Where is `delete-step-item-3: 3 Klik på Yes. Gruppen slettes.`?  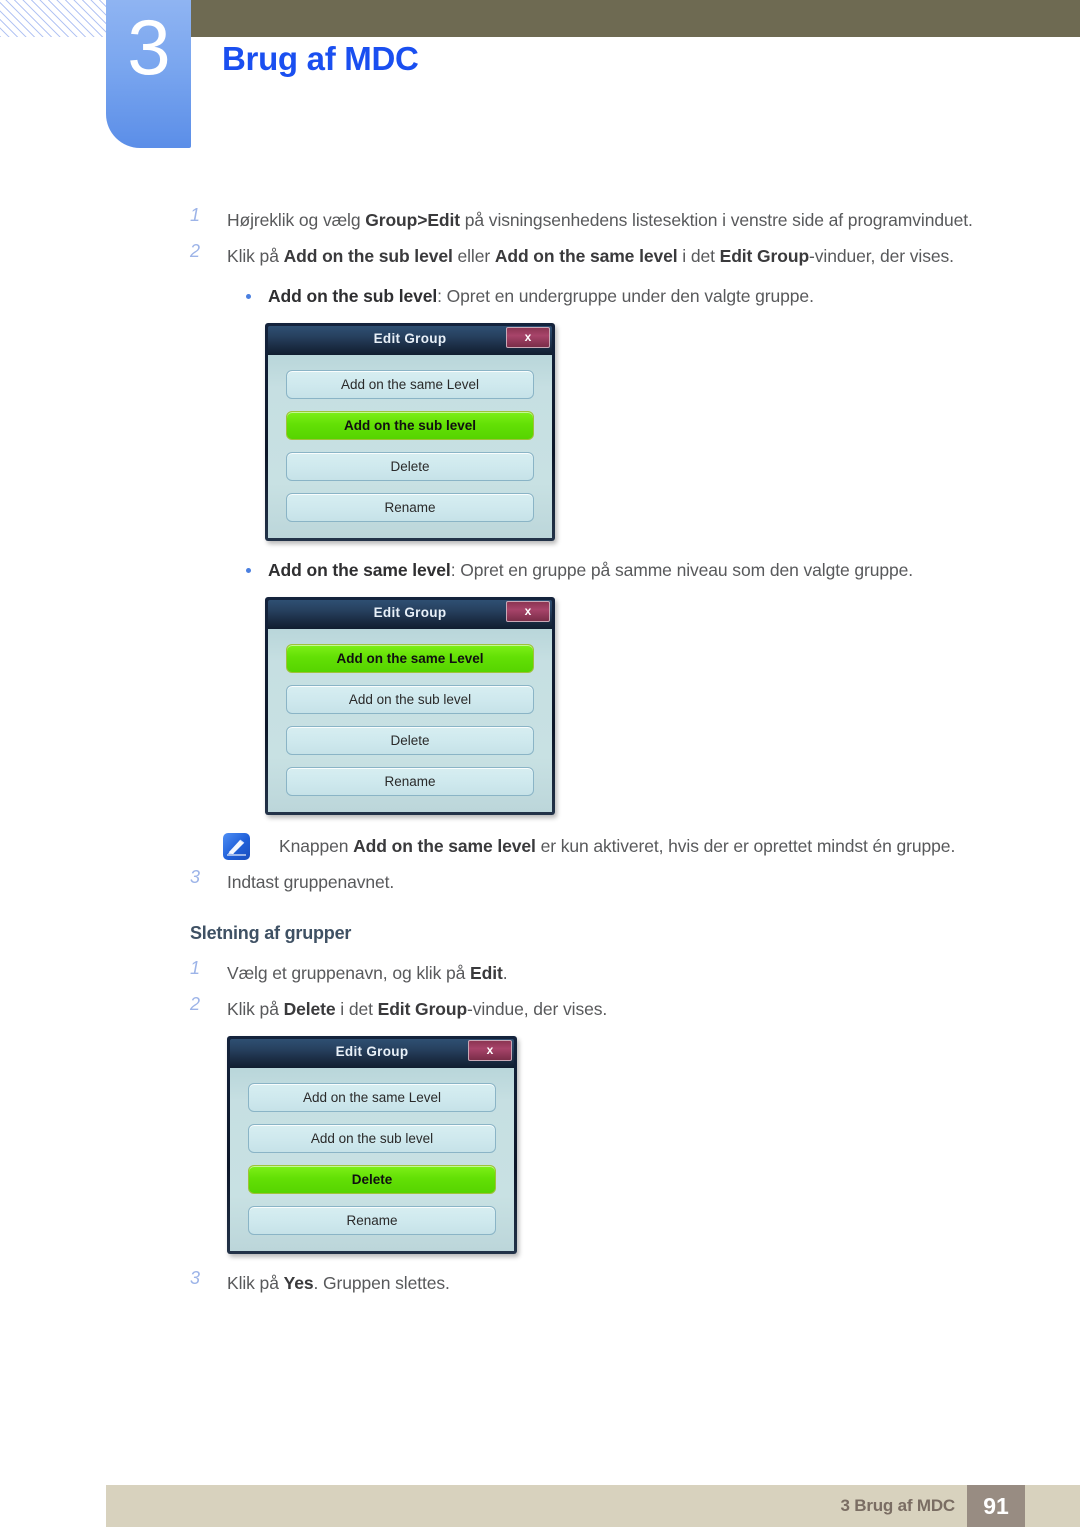
delete-step-item-3: 3 Klik på Yes. Gruppen slettes. is located at coordinates (540, 1283).